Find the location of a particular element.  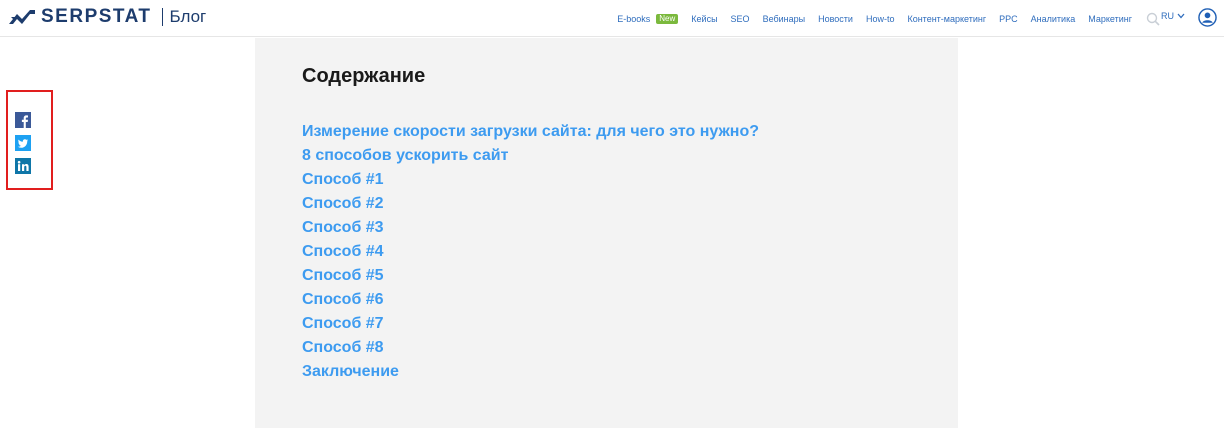

nav-item-ebooks: E-books New is located at coordinates (648, 18).